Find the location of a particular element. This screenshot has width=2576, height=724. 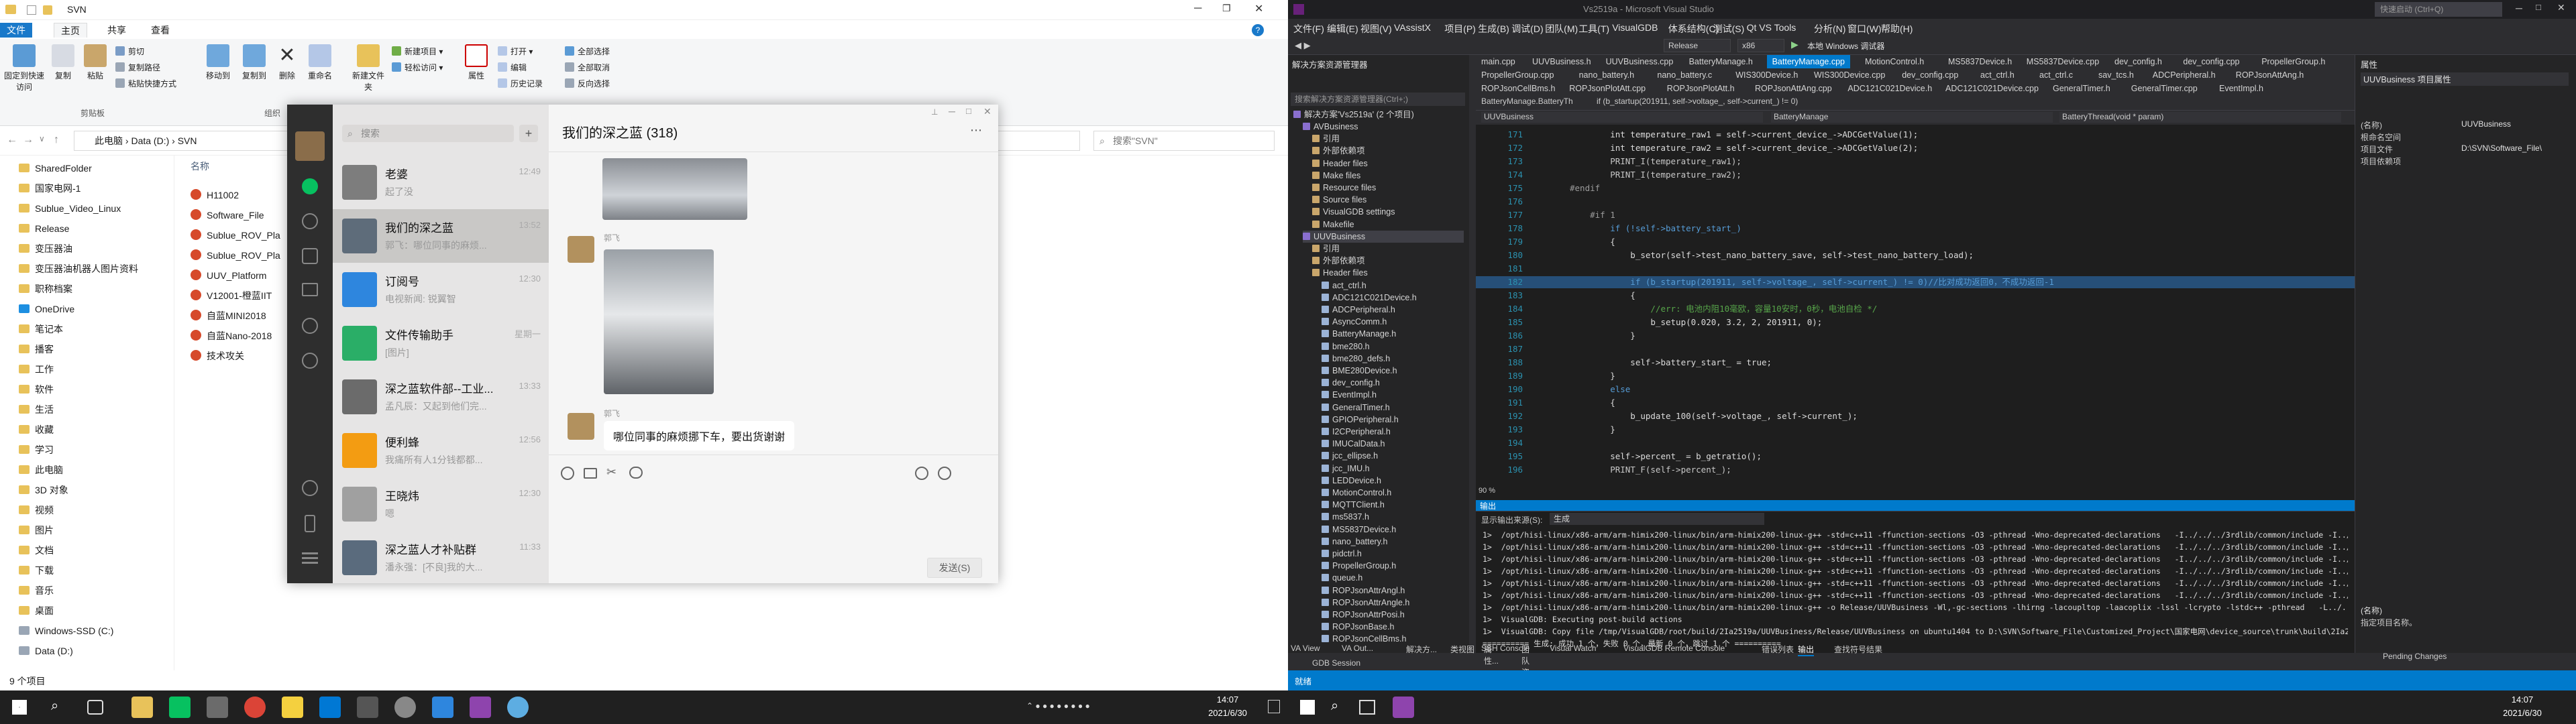

mini-program-icon is located at coordinates (310, 488).